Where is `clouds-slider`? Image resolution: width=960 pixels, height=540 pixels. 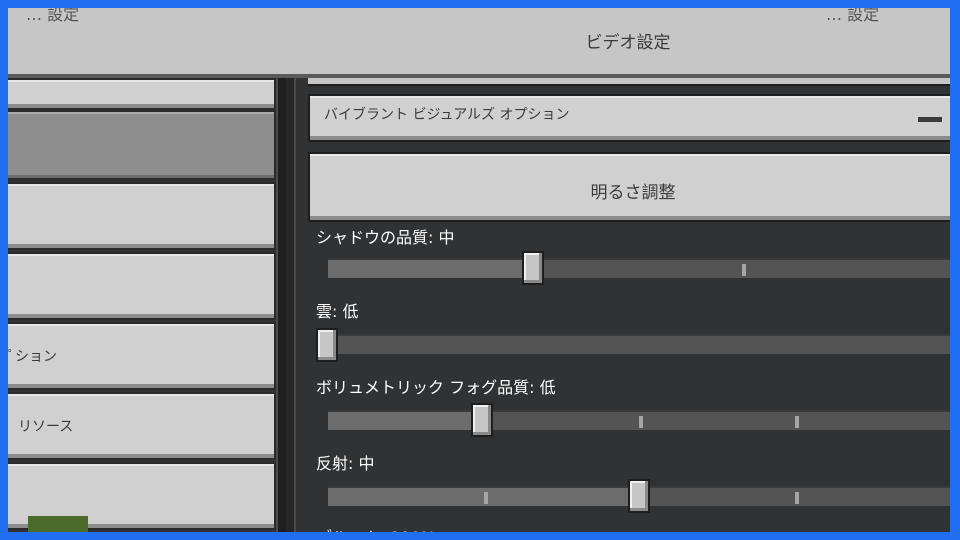 clouds-slider is located at coordinates (635, 344).